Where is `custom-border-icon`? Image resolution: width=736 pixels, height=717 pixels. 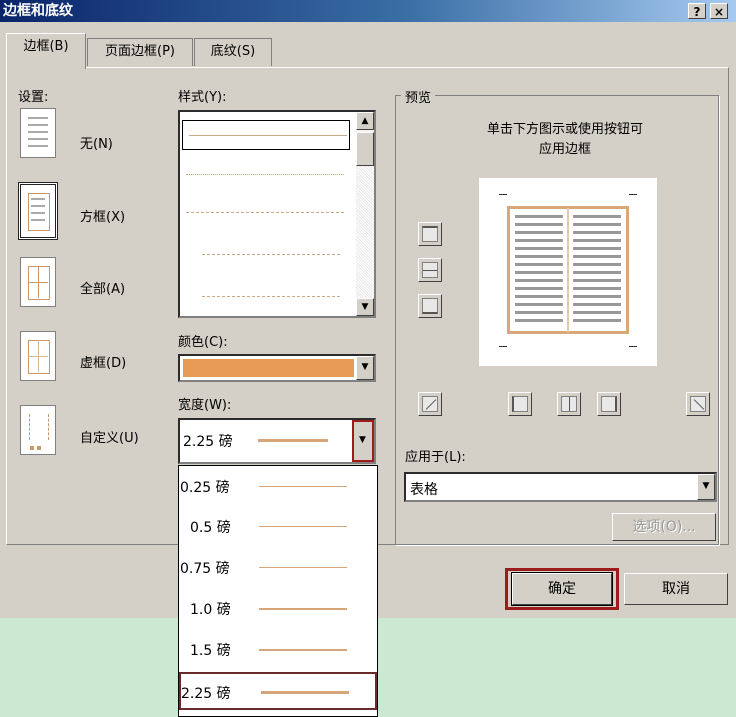
custom-border-icon is located at coordinates (38, 430).